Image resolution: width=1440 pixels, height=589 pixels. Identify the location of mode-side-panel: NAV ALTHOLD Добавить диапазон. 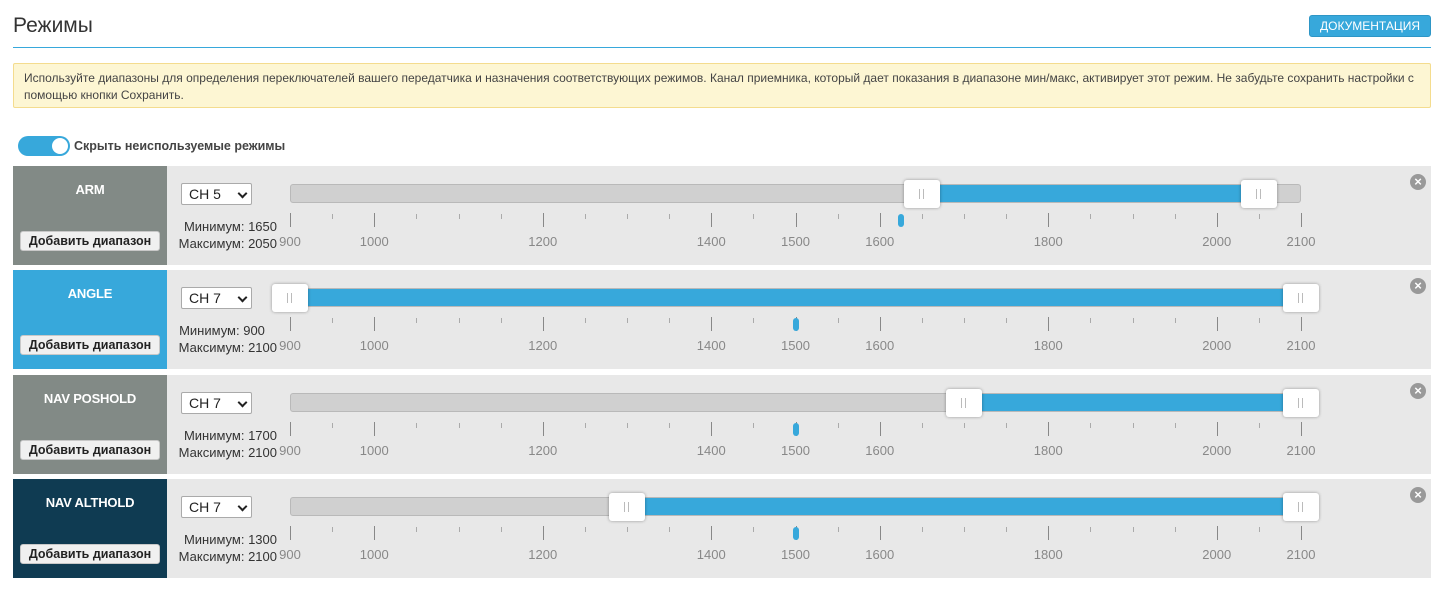
(90, 528).